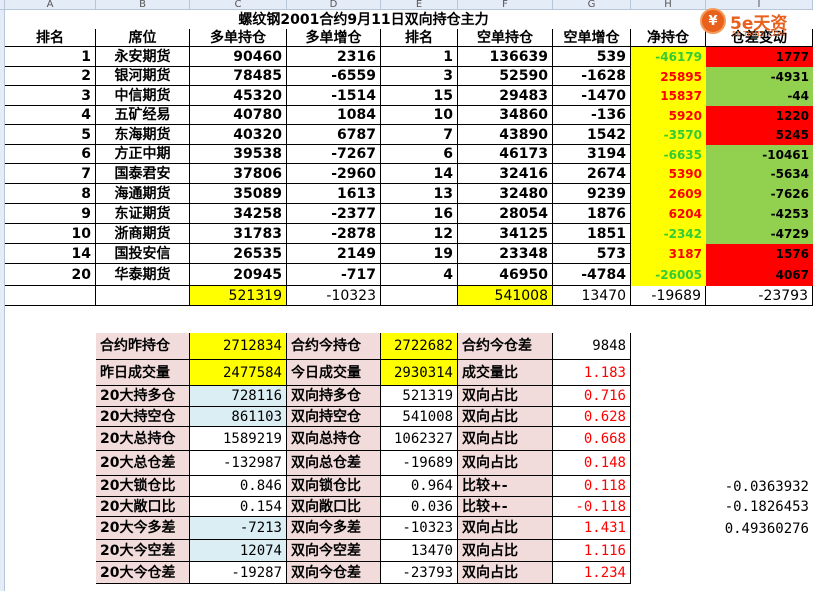 This screenshot has height=591, width=813. What do you see at coordinates (419, 528) in the screenshot?
I see `stats-cell: -10323` at bounding box center [419, 528].